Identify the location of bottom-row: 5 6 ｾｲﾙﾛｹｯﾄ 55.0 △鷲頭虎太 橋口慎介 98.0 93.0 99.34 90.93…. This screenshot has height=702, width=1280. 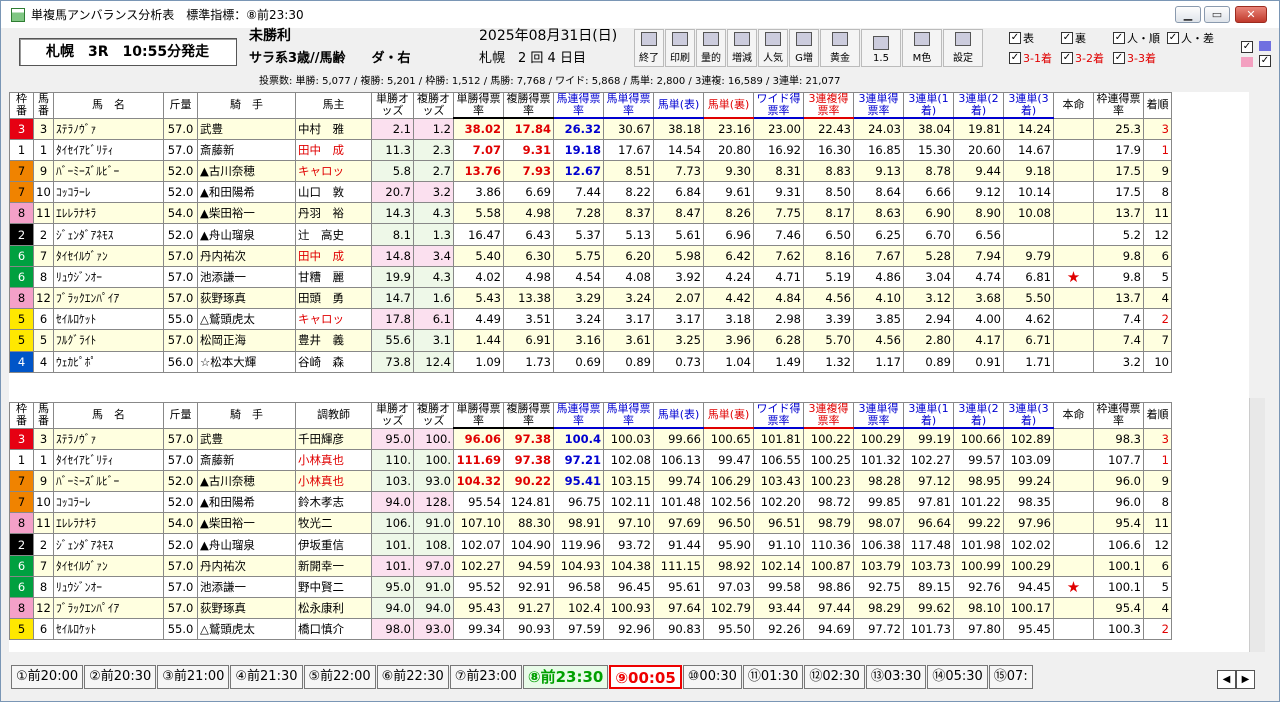
(590, 629).